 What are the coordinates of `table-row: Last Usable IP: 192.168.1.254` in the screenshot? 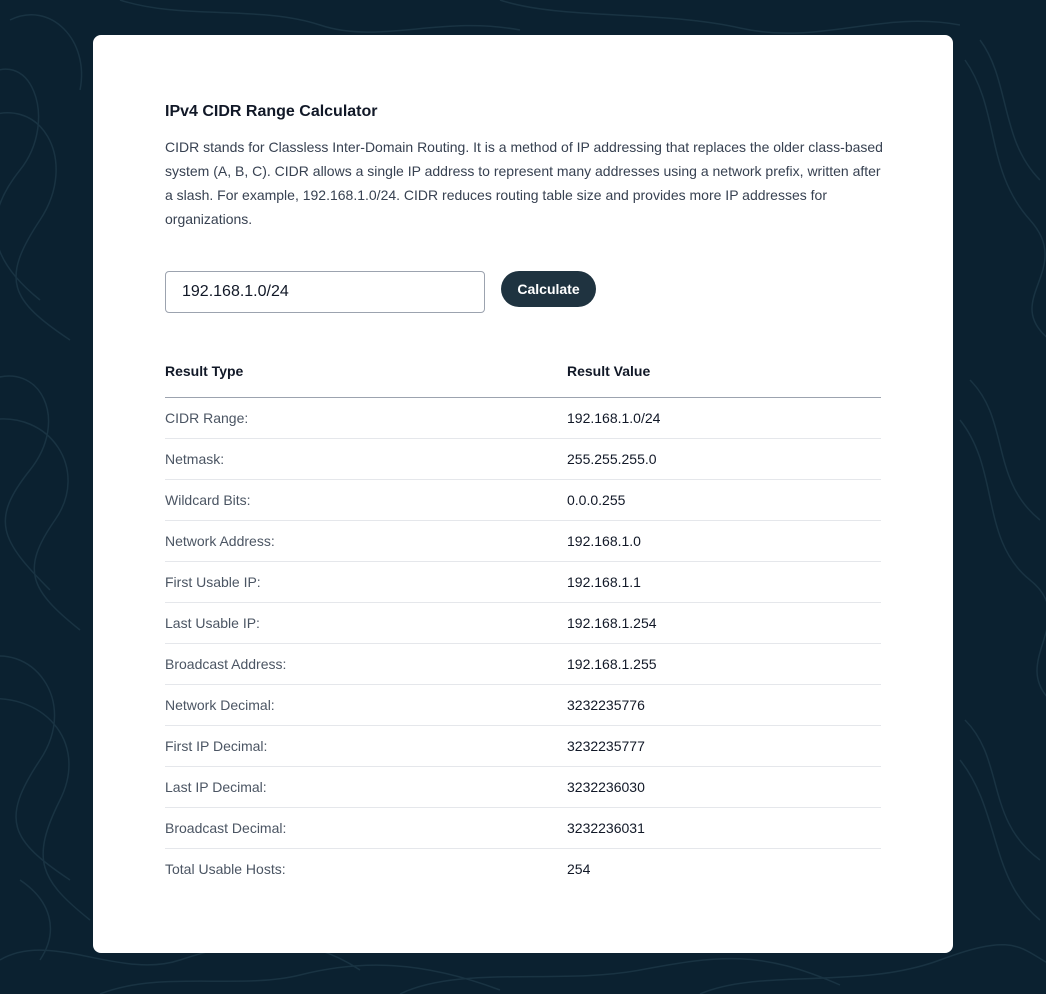 It's located at (523, 623).